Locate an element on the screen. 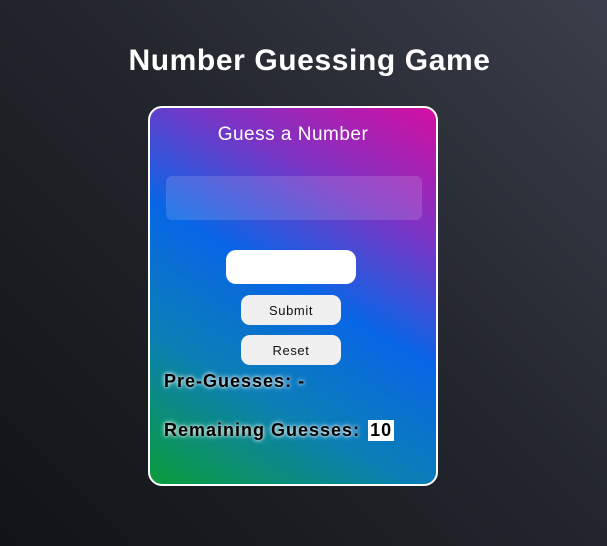 Image resolution: width=607 pixels, height=546 pixels. previous-guesses: Pre-Guesses: - is located at coordinates (234, 381).